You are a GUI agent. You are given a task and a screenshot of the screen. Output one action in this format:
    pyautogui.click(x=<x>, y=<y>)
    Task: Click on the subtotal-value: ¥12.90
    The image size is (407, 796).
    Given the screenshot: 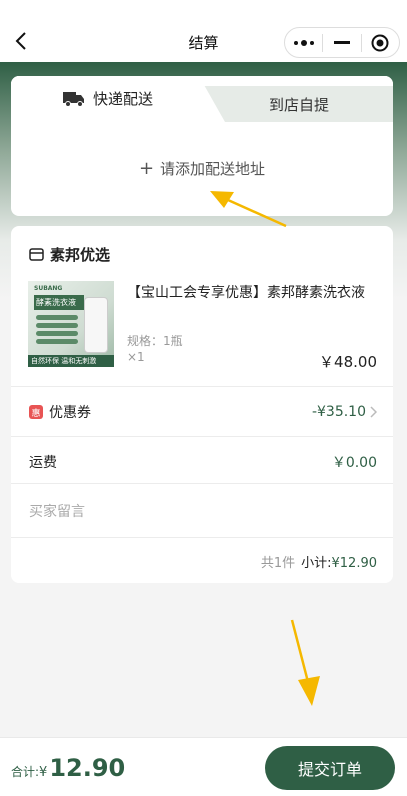 What is the action you would take?
    pyautogui.click(x=354, y=563)
    